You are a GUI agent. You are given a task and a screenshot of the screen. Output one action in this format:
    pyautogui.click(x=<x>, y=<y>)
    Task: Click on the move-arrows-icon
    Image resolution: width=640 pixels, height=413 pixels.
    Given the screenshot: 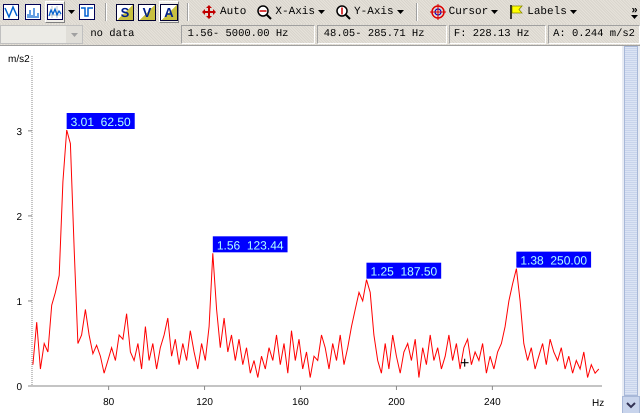 What is the action you would take?
    pyautogui.click(x=209, y=12)
    